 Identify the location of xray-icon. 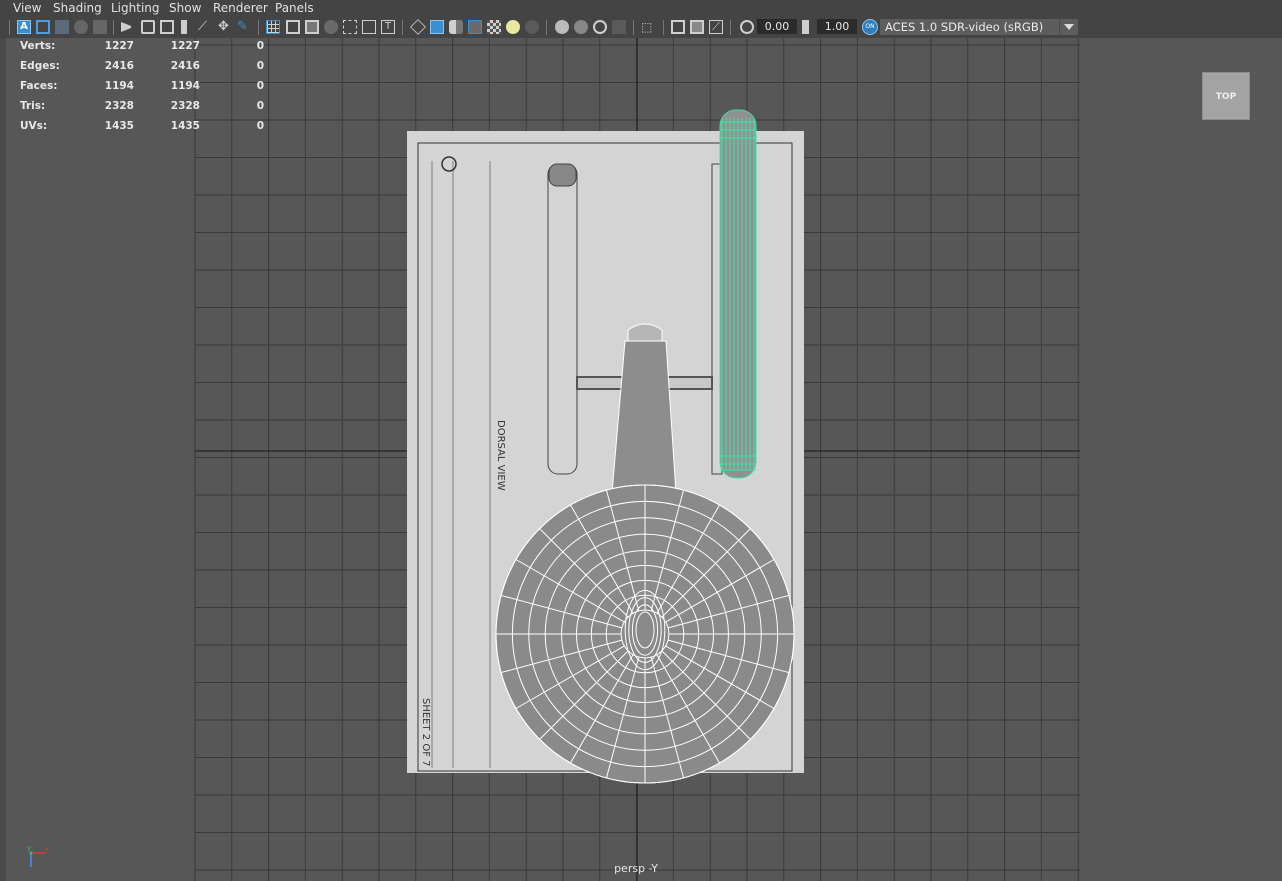
(562, 27).